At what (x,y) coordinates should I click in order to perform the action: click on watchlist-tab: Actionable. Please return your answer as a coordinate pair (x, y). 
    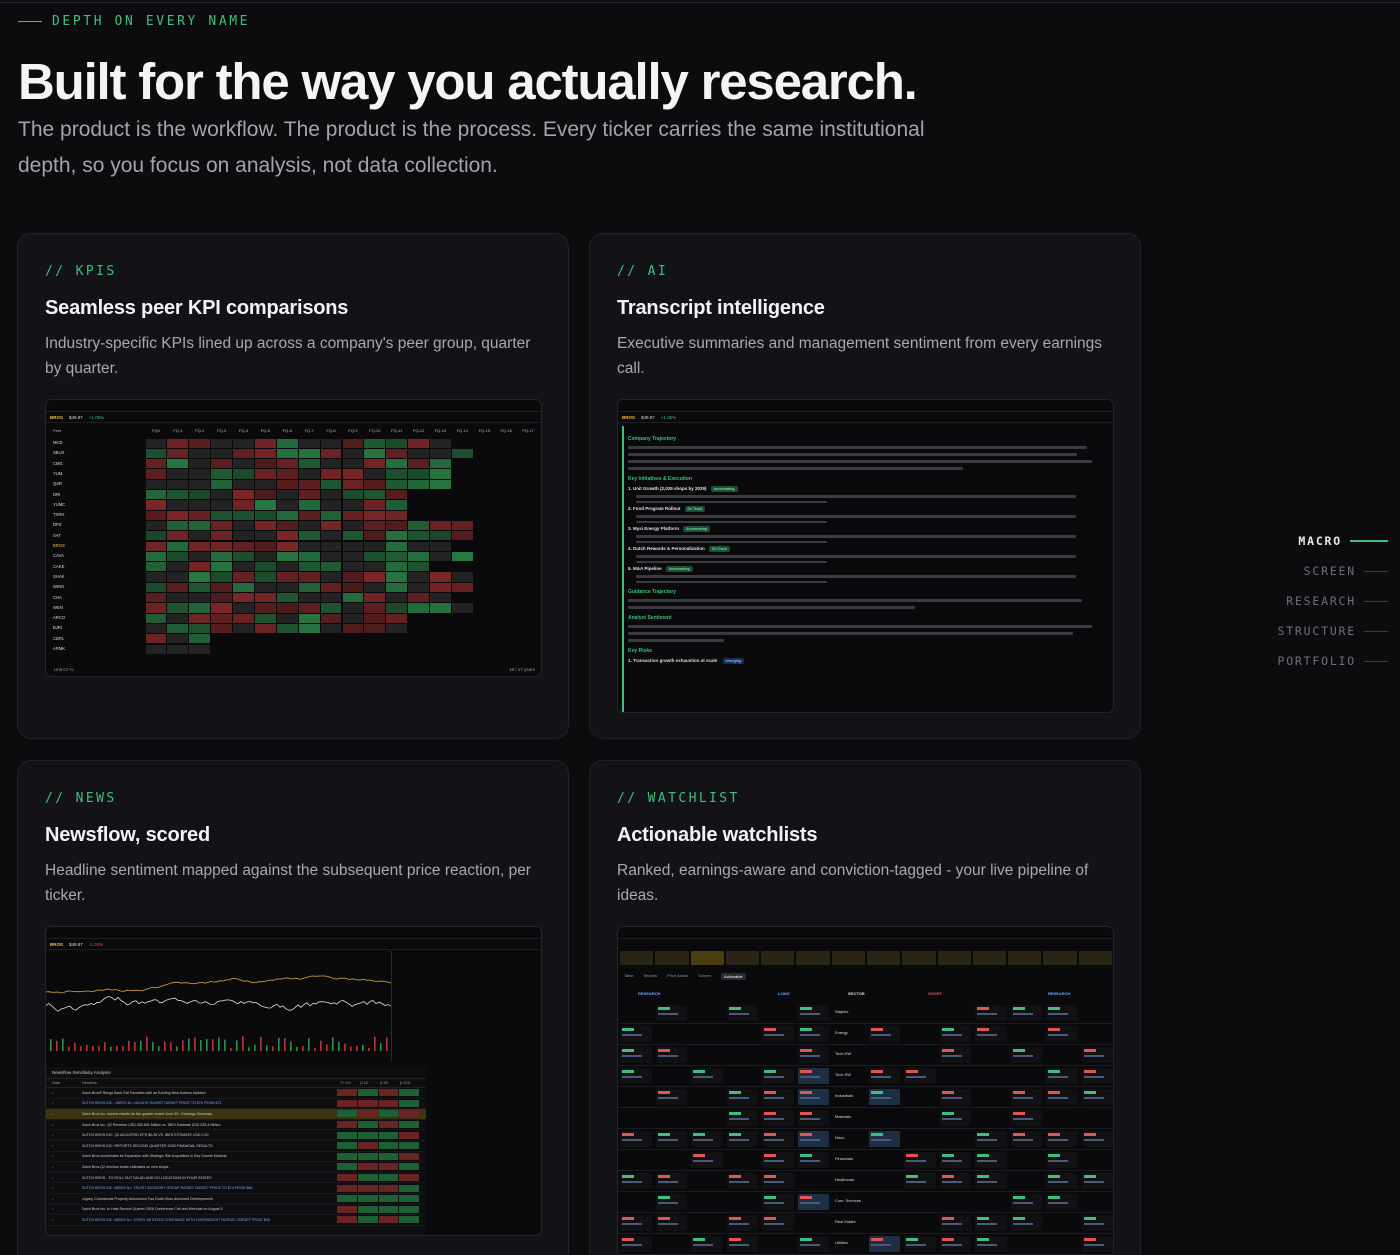
    Looking at the image, I should click on (733, 976).